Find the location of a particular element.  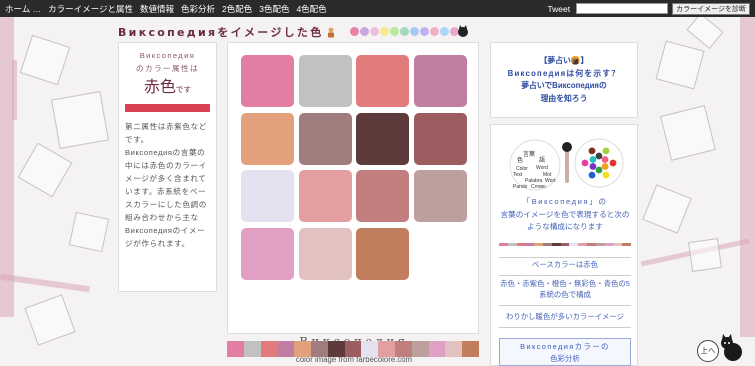

back-to-top-button: 上へ is located at coordinates (708, 351).